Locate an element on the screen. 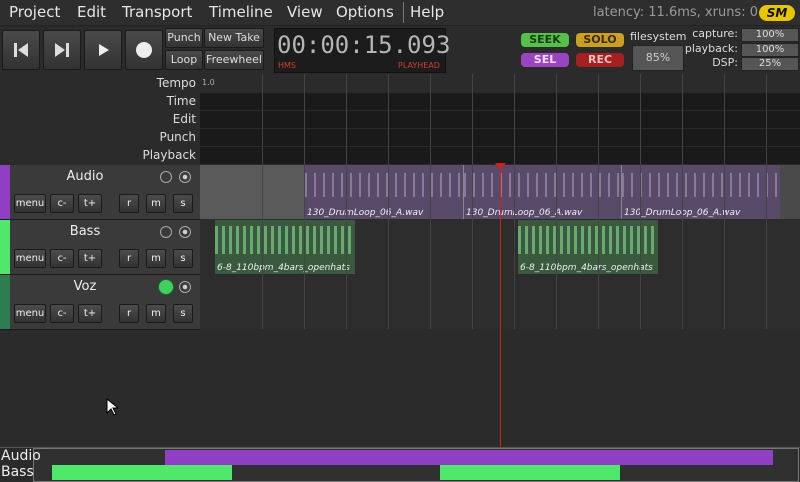 The width and height of the screenshot is (800, 482). playhead is located at coordinates (500, 306).